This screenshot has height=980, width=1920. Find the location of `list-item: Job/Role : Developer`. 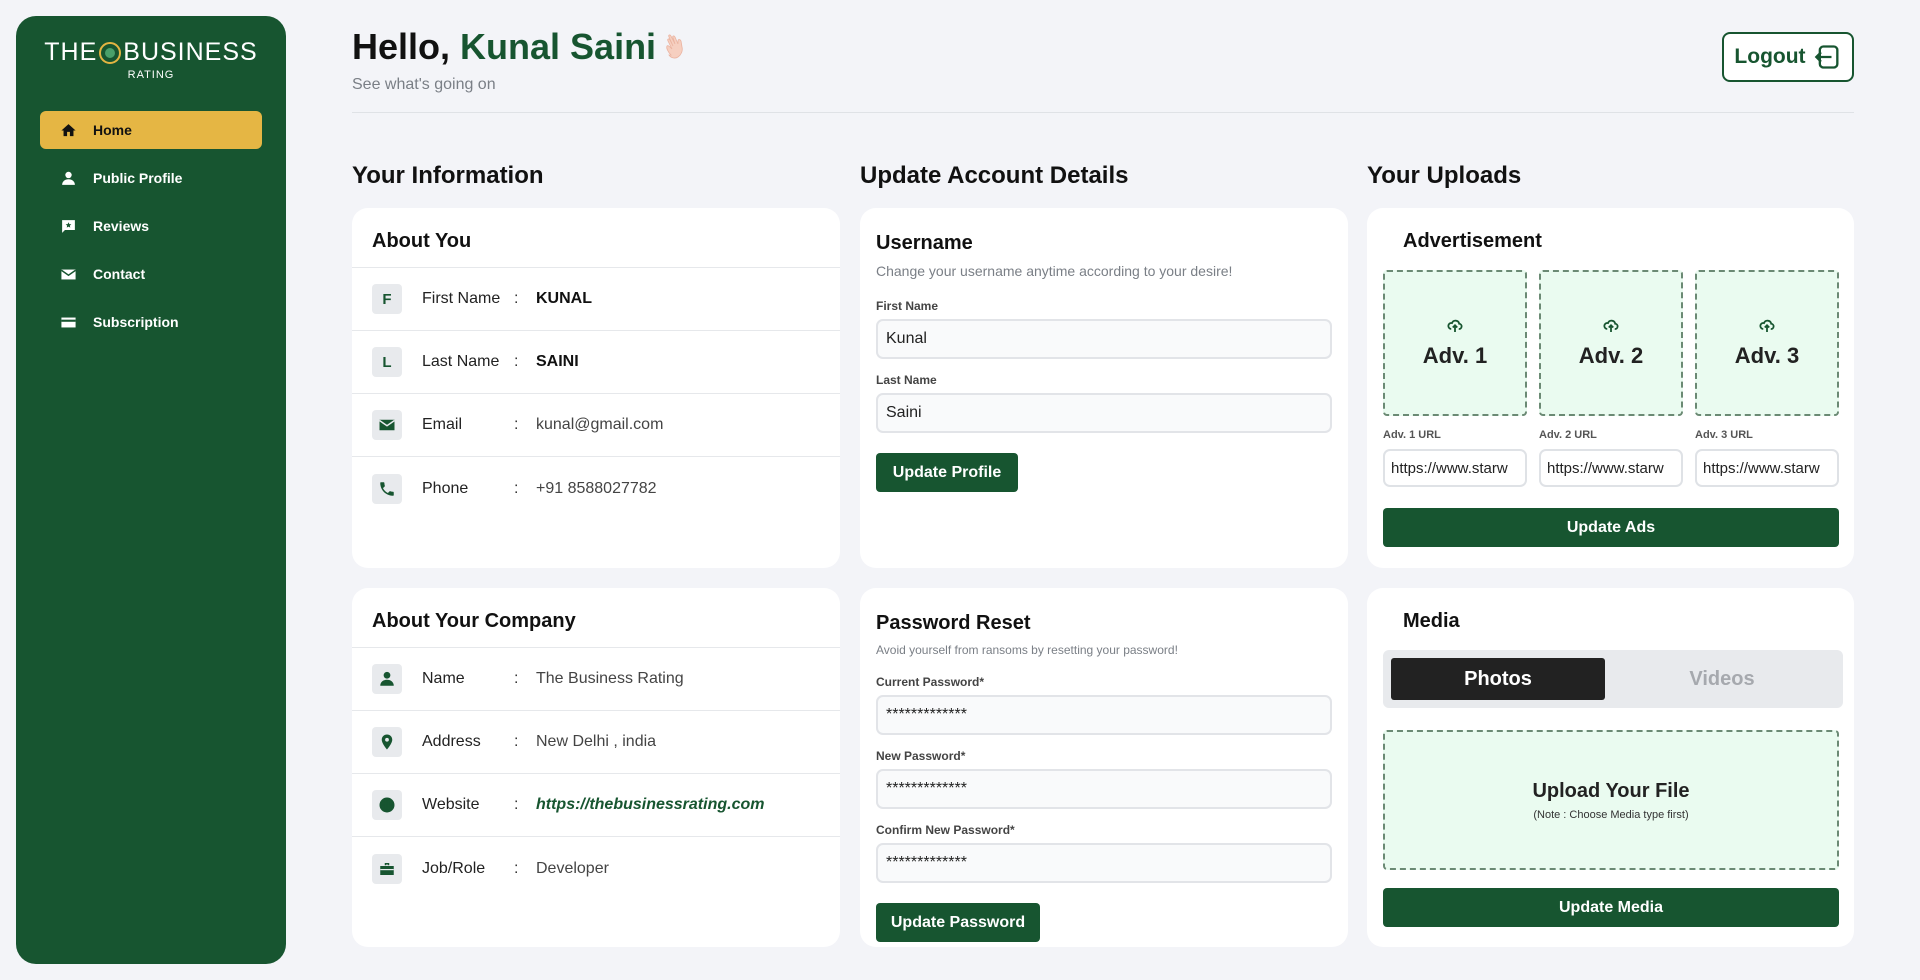

list-item: Job/Role : Developer is located at coordinates (596, 868).